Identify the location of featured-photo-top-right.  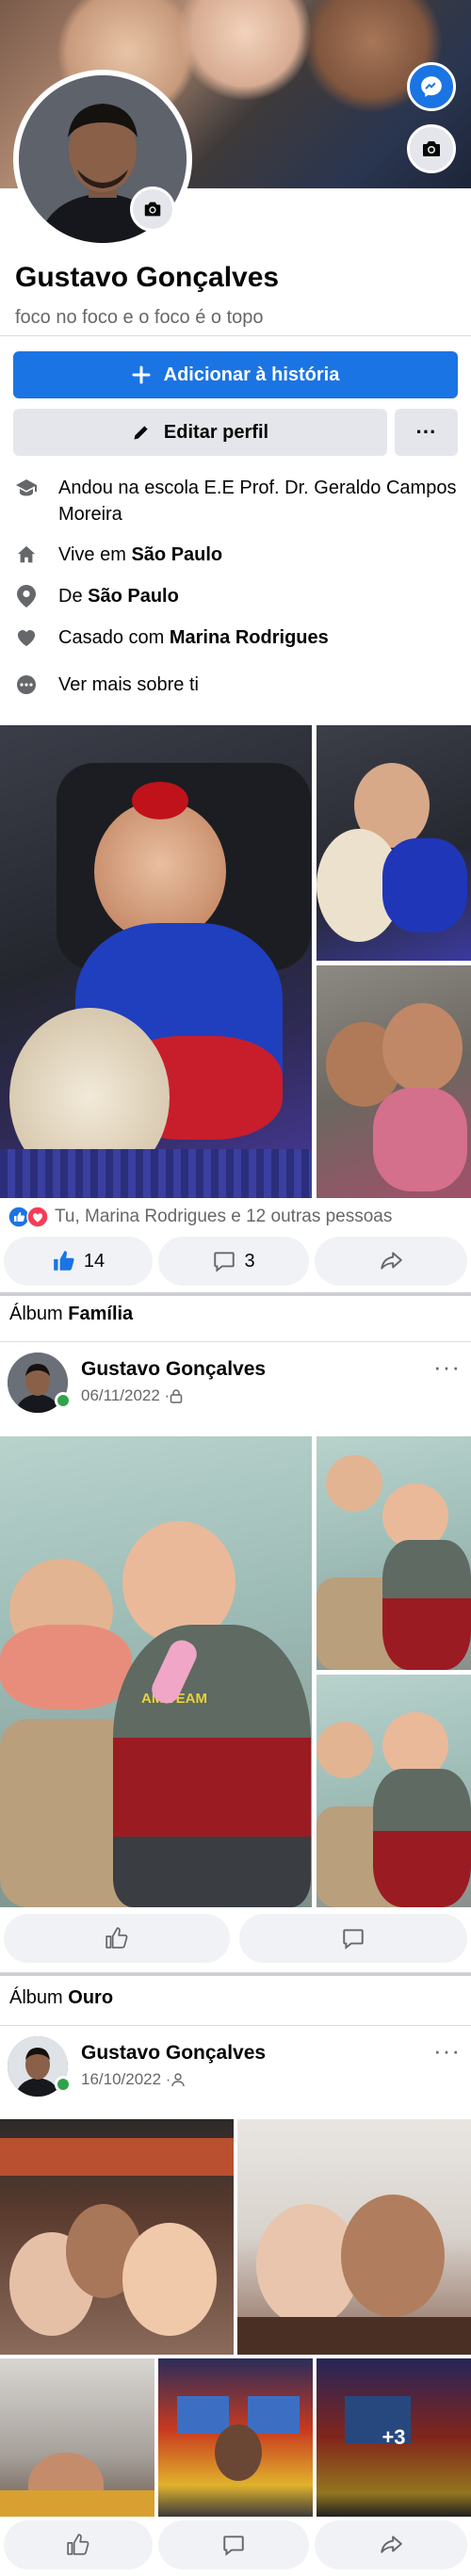
(394, 843).